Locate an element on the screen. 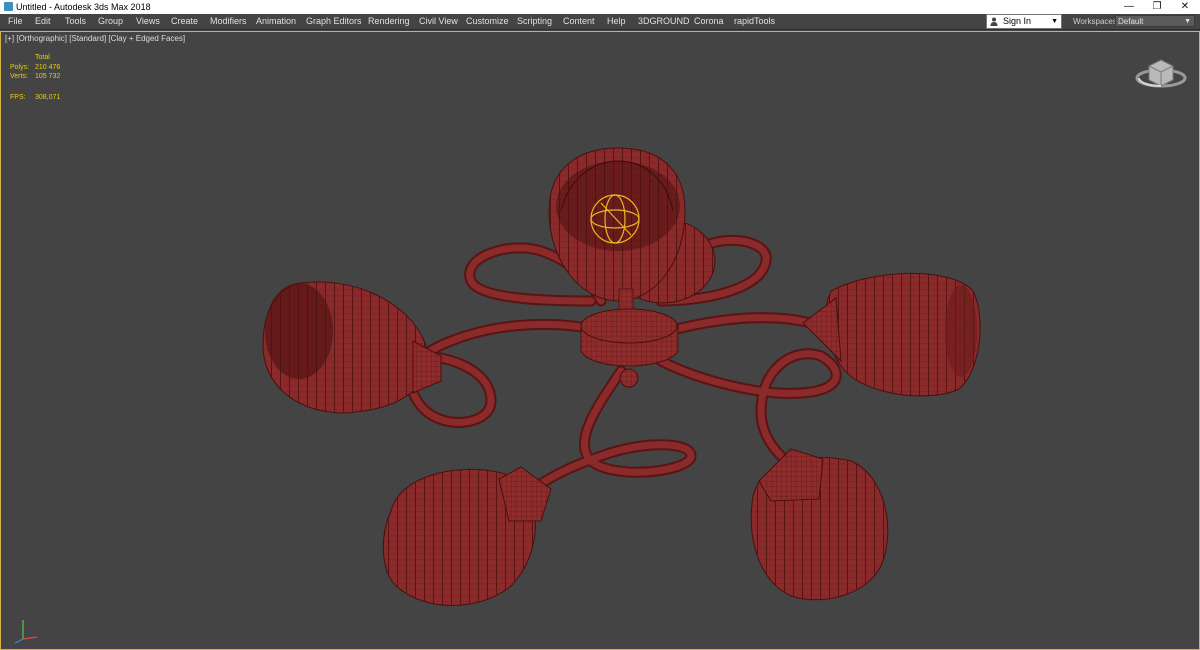 This screenshot has height=650, width=1200. menu-customize: Customize is located at coordinates (487, 21).